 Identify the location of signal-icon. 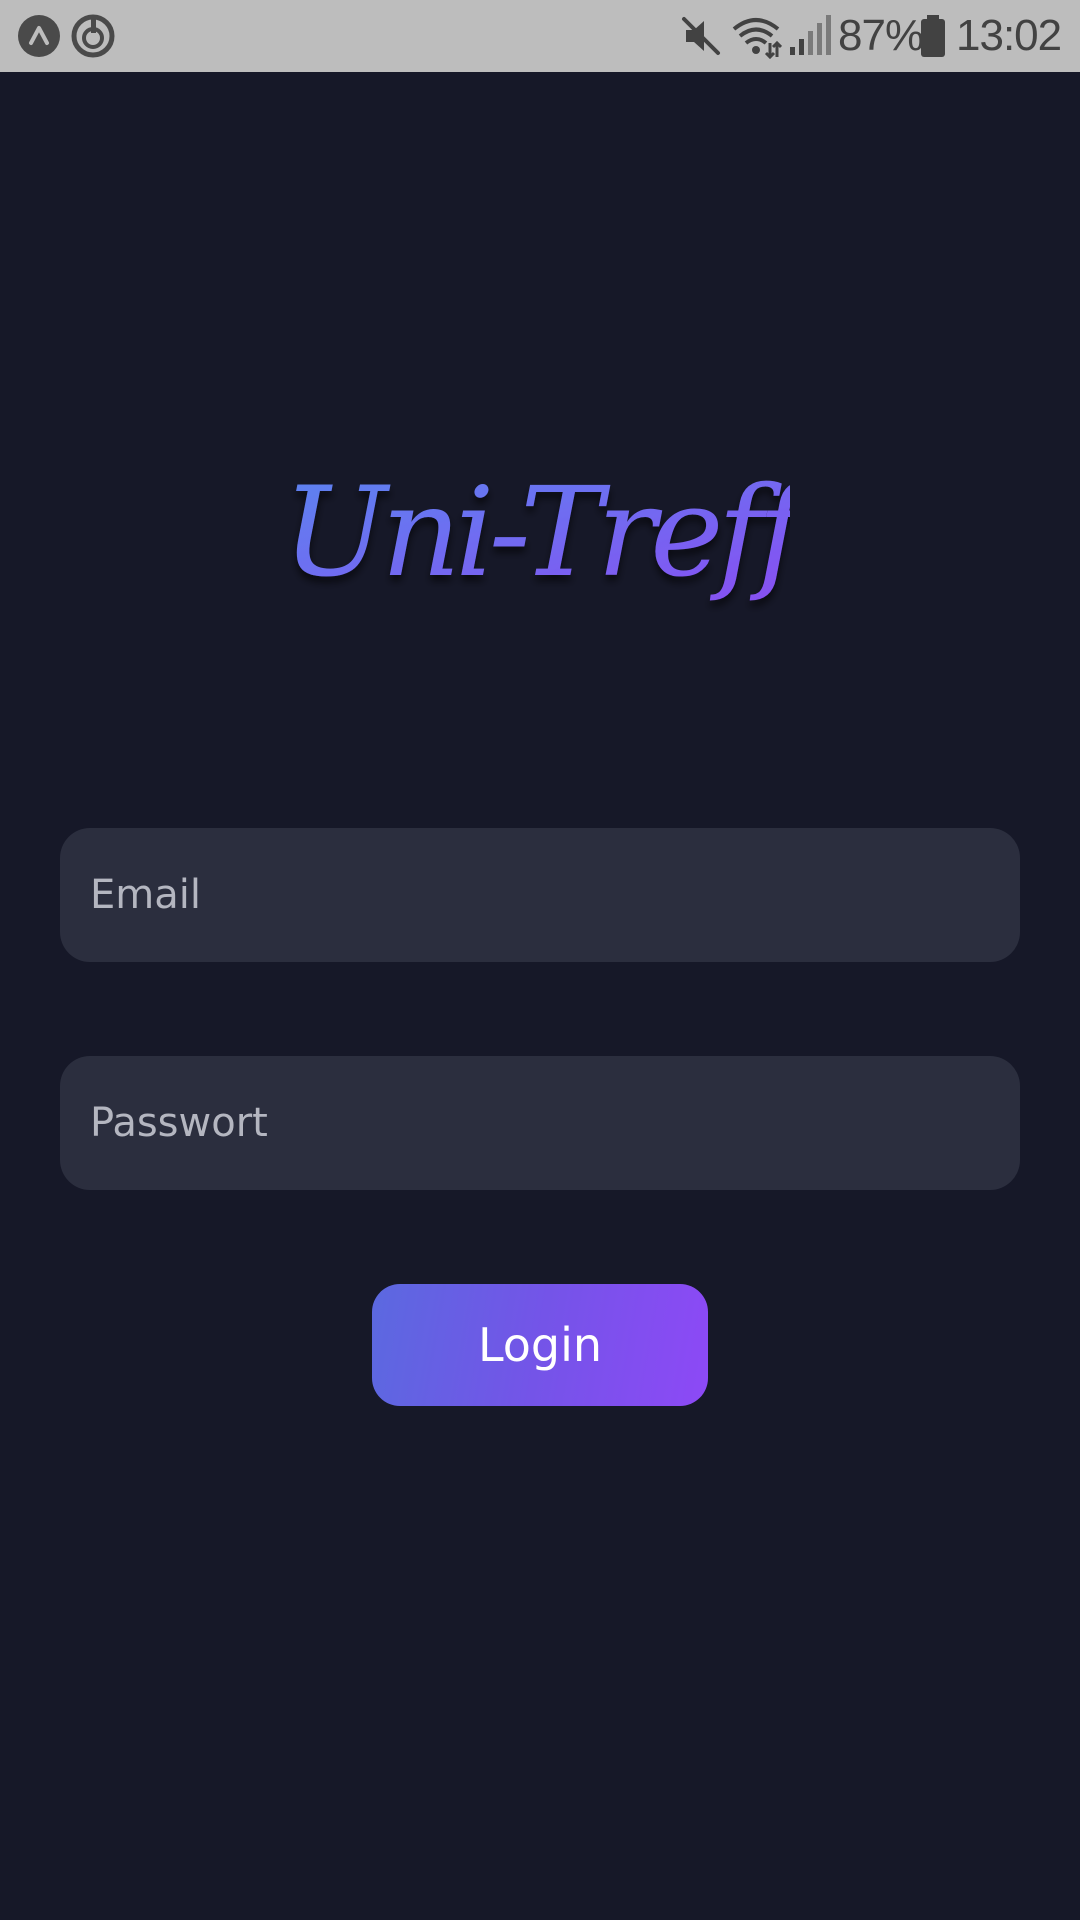
(810, 35).